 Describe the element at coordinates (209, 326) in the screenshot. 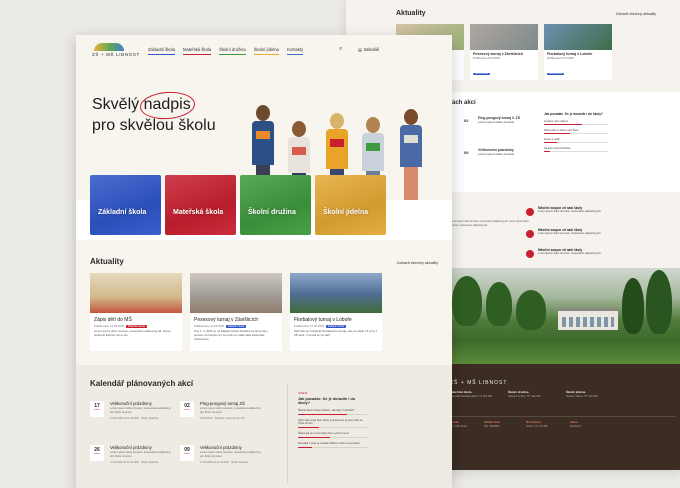

I see `news-card-date: Publikováno 22.04.2025` at that location.